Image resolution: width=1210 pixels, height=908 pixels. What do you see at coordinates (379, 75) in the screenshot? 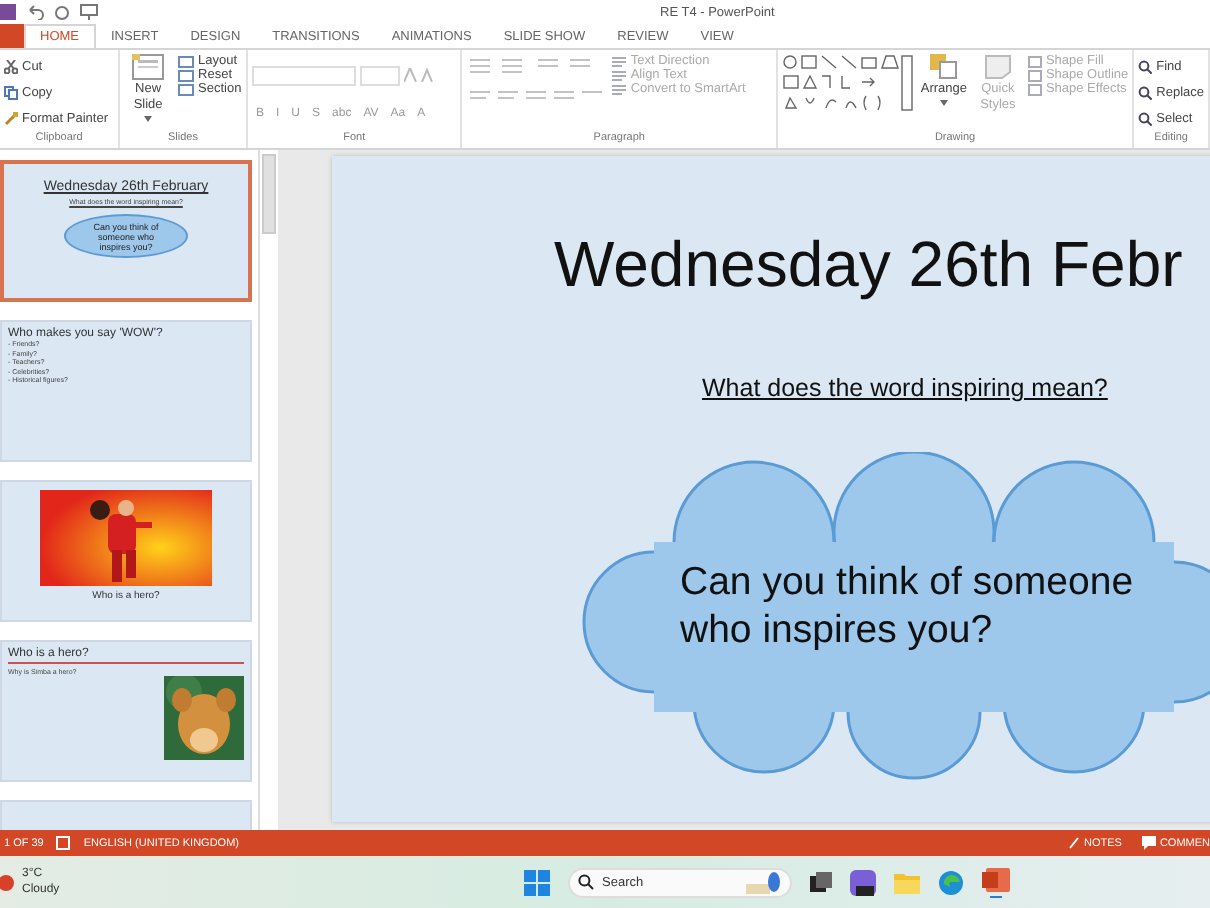
I see `font-size-field` at bounding box center [379, 75].